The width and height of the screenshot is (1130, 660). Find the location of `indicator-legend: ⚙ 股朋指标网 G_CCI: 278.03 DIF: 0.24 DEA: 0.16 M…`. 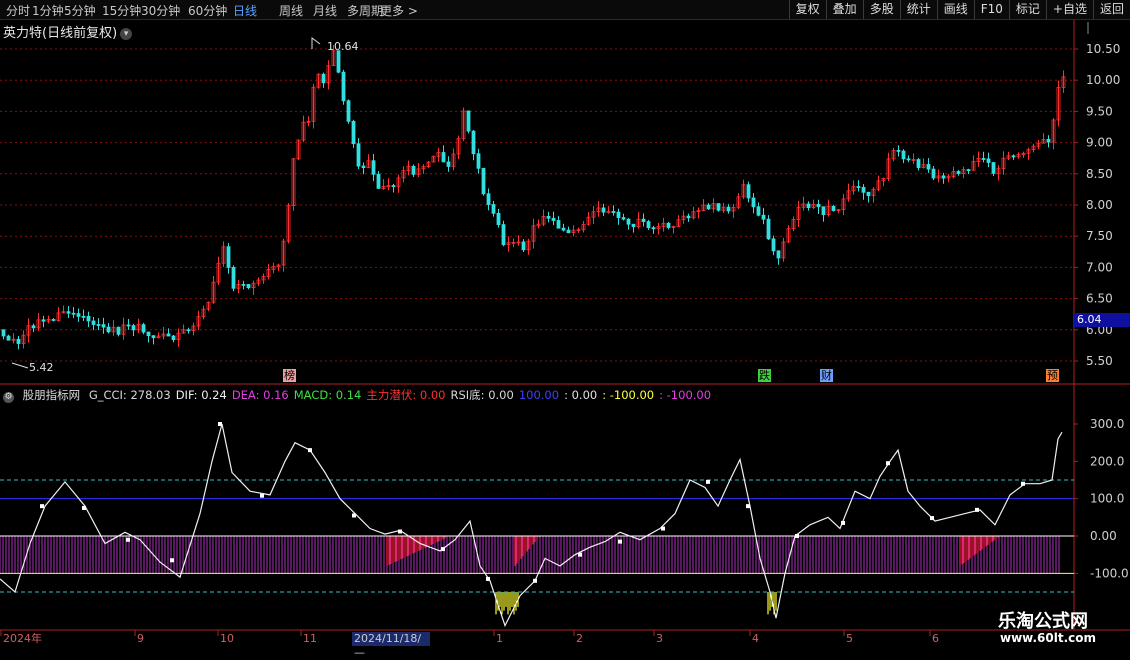

indicator-legend: ⚙ 股朋指标网 G_CCI: 278.03 DIF: 0.24 DEA: 0.16 M… is located at coordinates (359, 395).